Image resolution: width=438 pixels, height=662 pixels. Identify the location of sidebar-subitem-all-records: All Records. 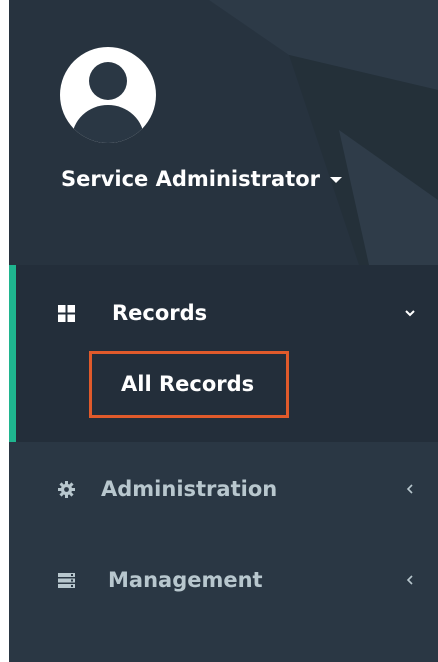
(189, 384).